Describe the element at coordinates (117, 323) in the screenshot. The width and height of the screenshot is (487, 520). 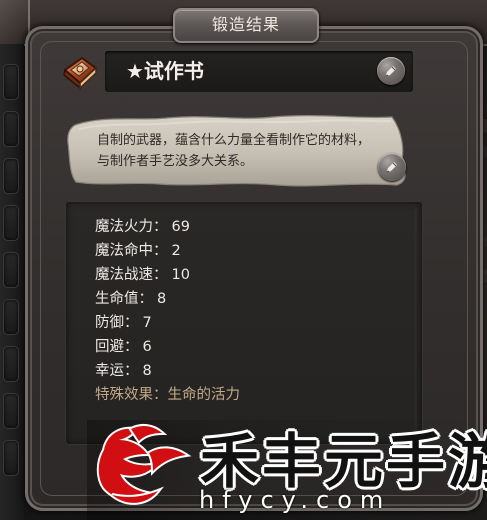
I see `stat-label: 防御：` at that location.